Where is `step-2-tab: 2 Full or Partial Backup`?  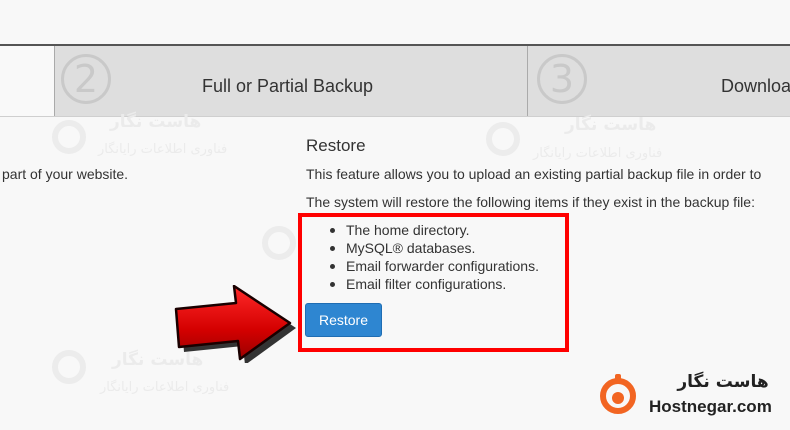 step-2-tab: 2 Full or Partial Backup is located at coordinates (291, 81).